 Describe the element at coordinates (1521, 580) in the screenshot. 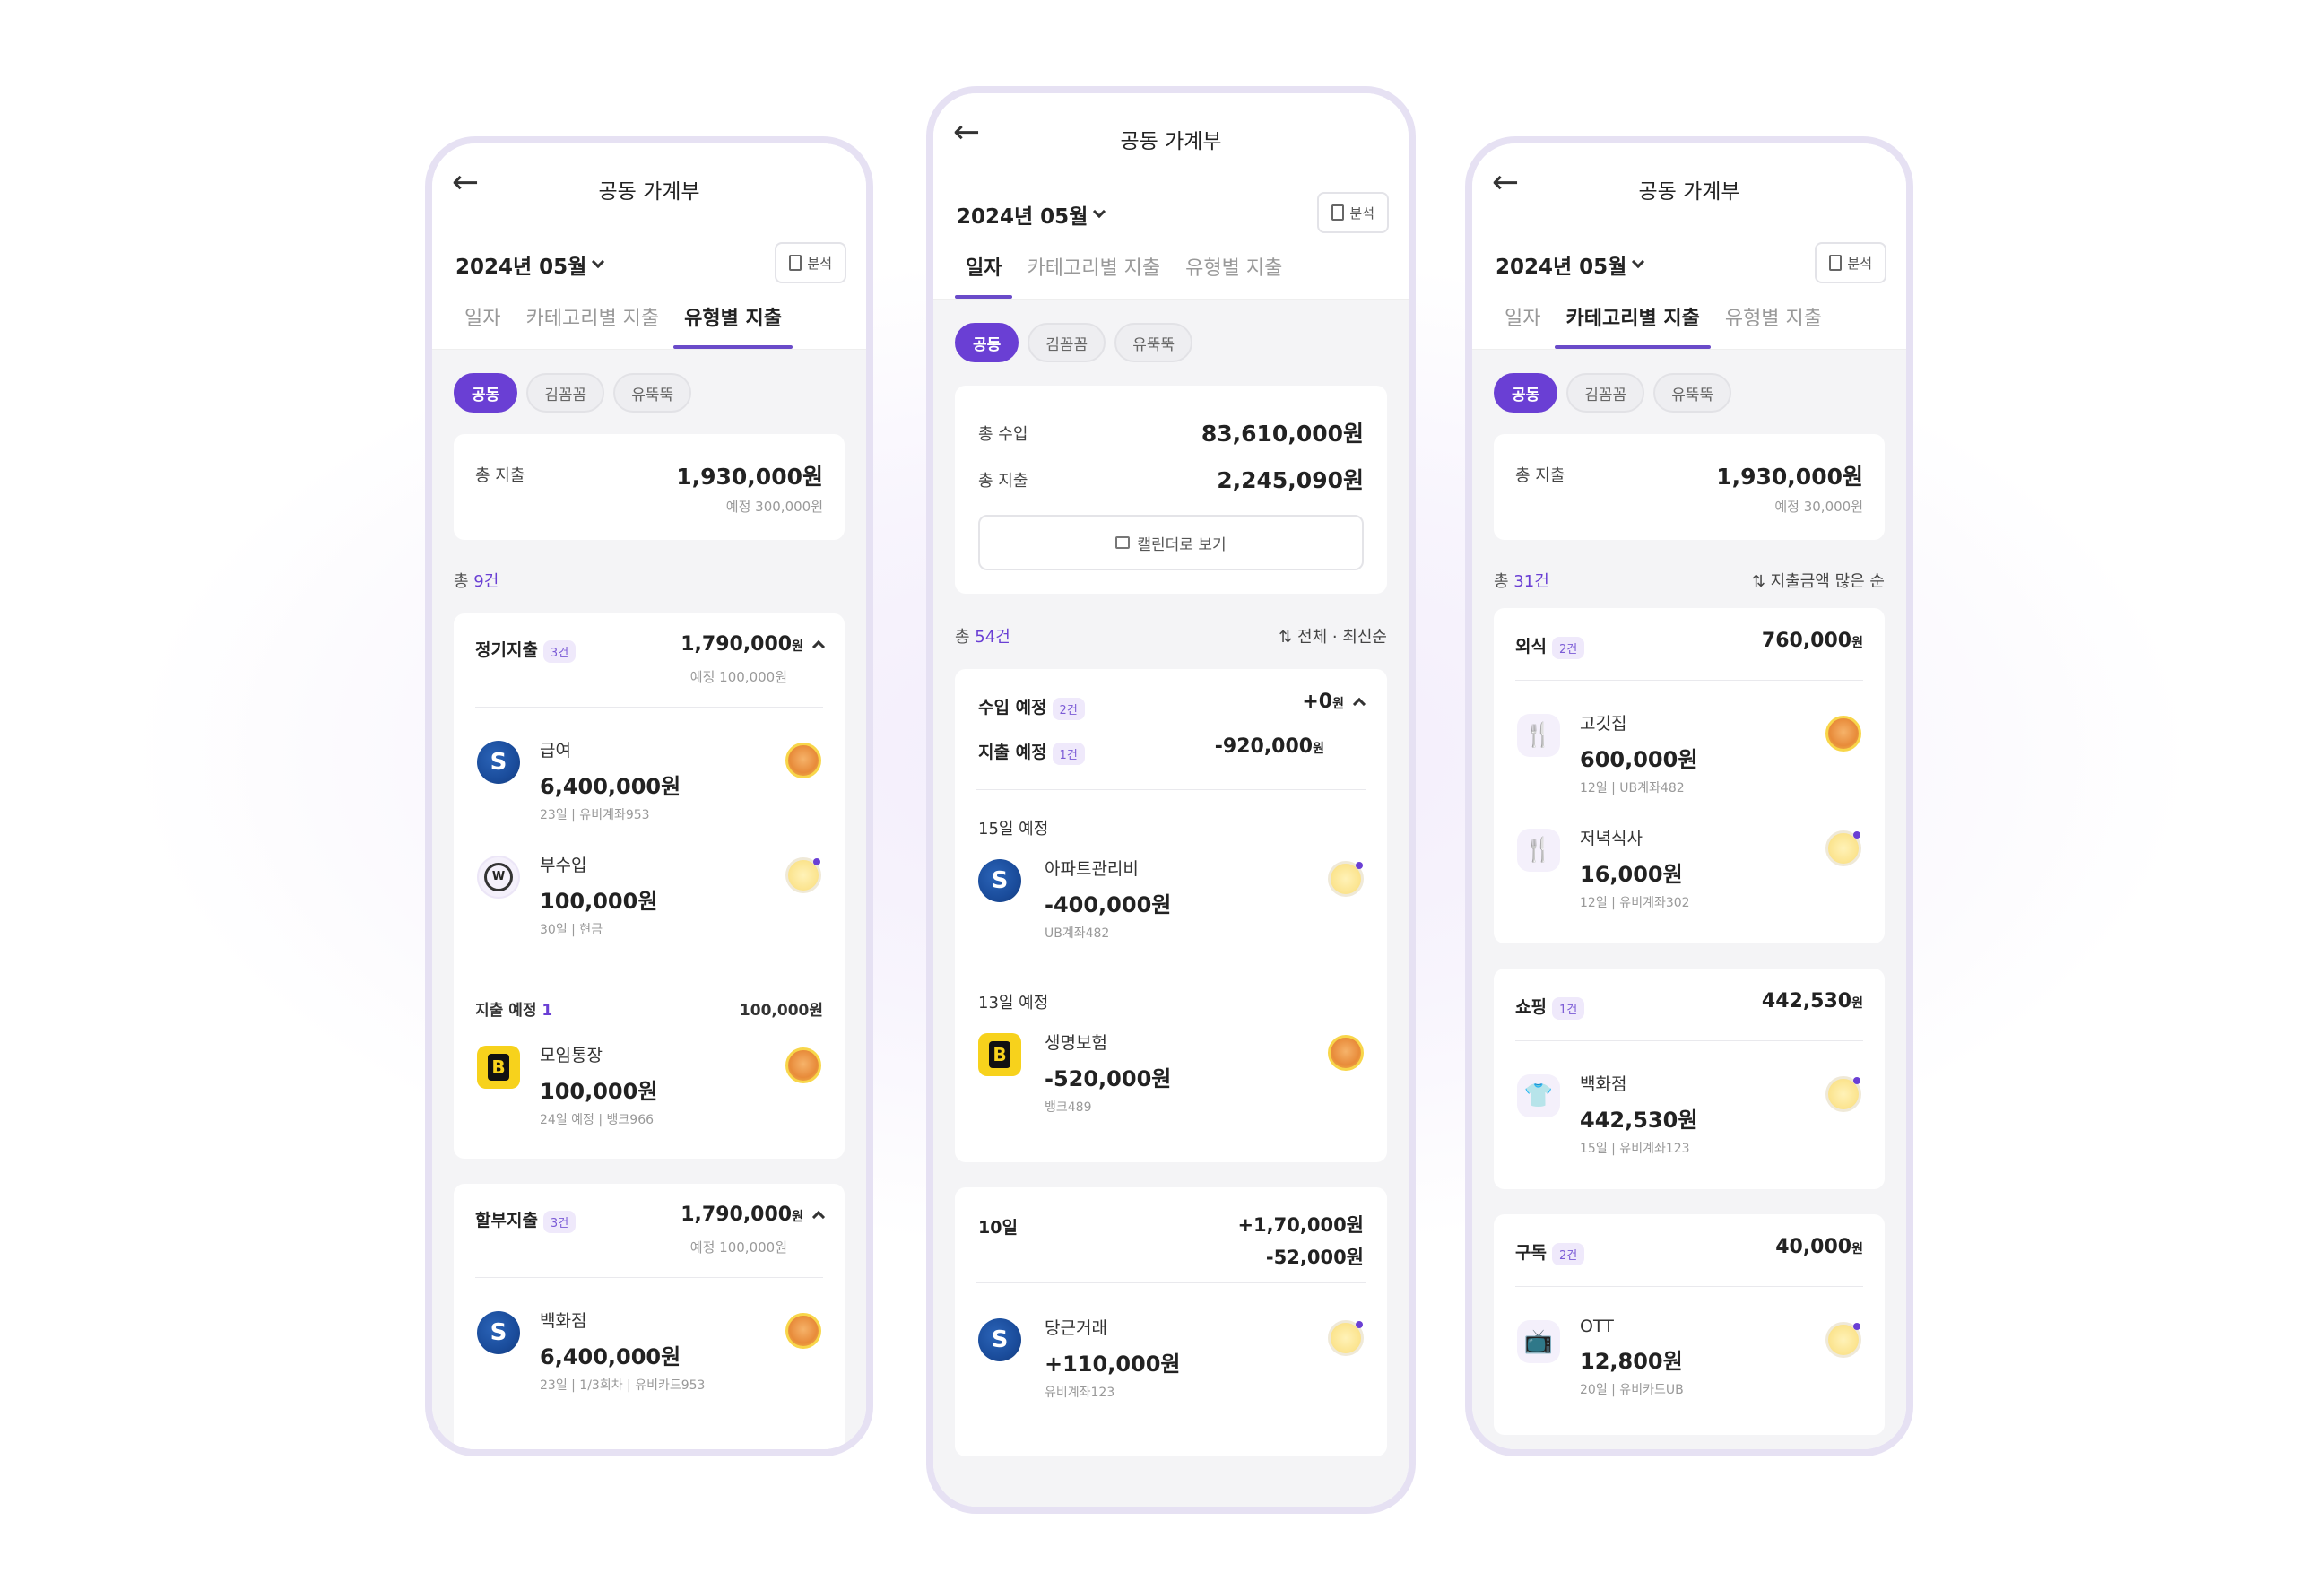

I see `total-count: 총 31건` at that location.